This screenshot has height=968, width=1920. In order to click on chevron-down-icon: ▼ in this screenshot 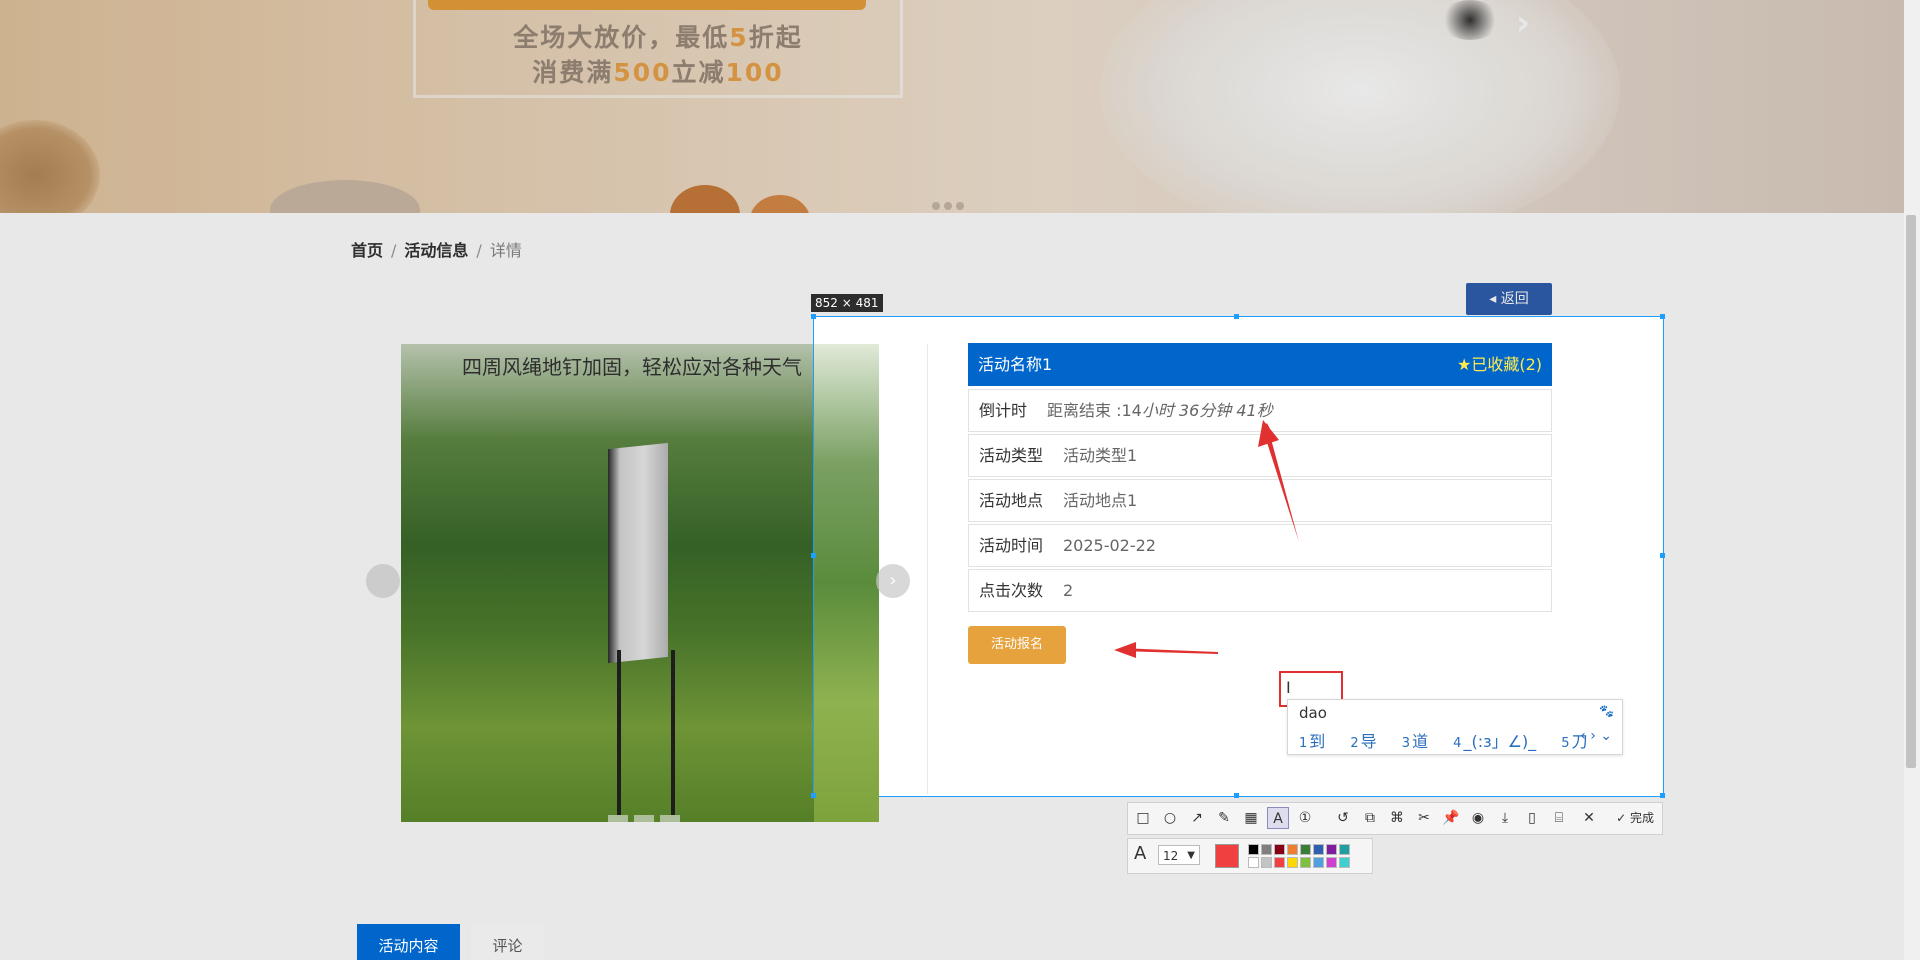, I will do `click(1191, 855)`.